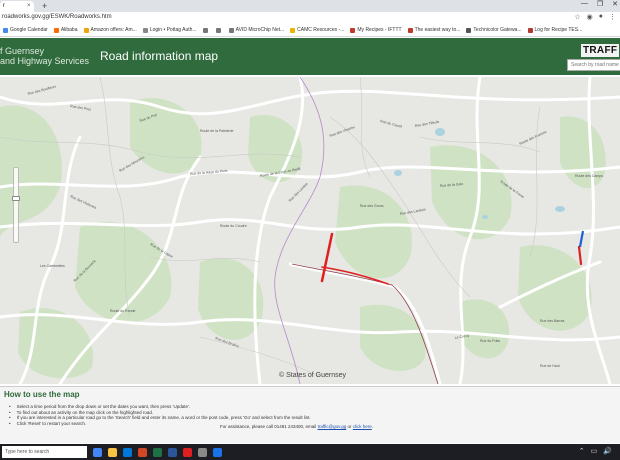 This screenshot has width=620, height=460. I want to click on tab-title: r, so click(4, 6).